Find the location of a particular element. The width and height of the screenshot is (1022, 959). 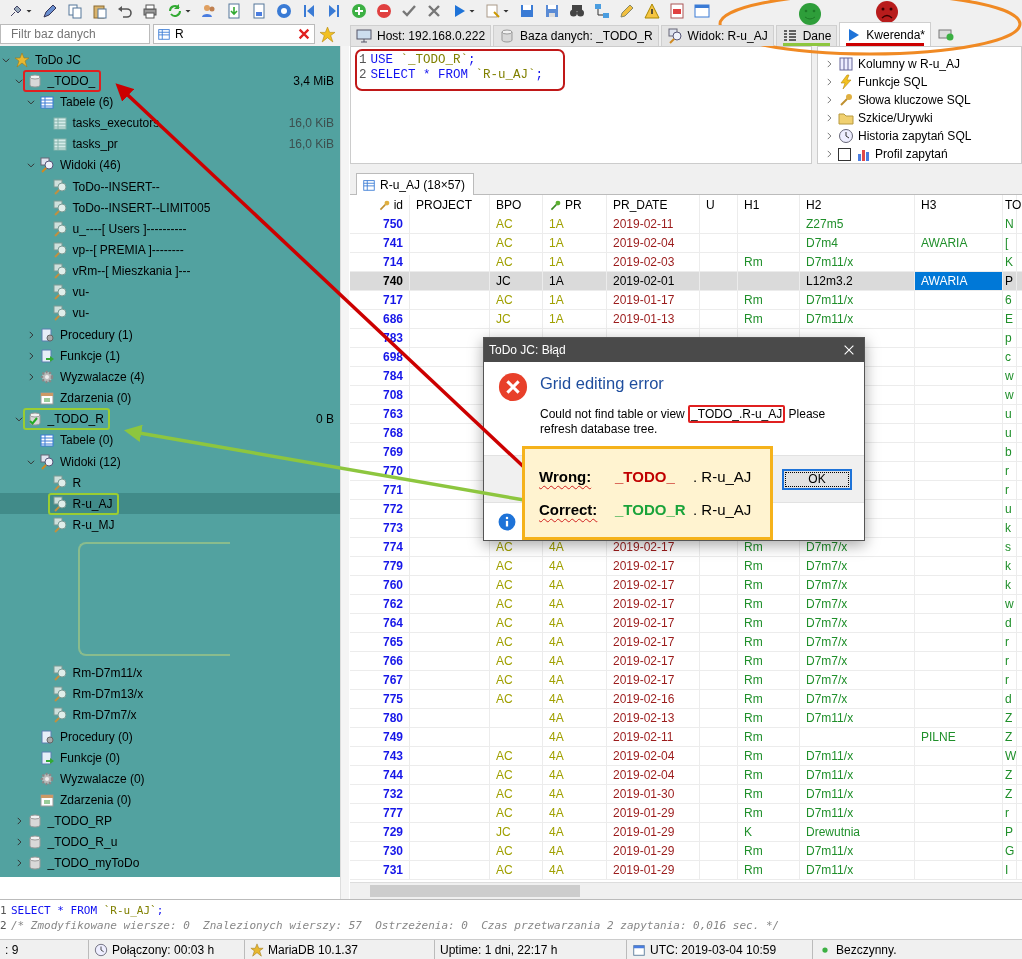

table-row: 766 AC 4A 2019-02-17 Rm D7m7/x r is located at coordinates (686, 661).